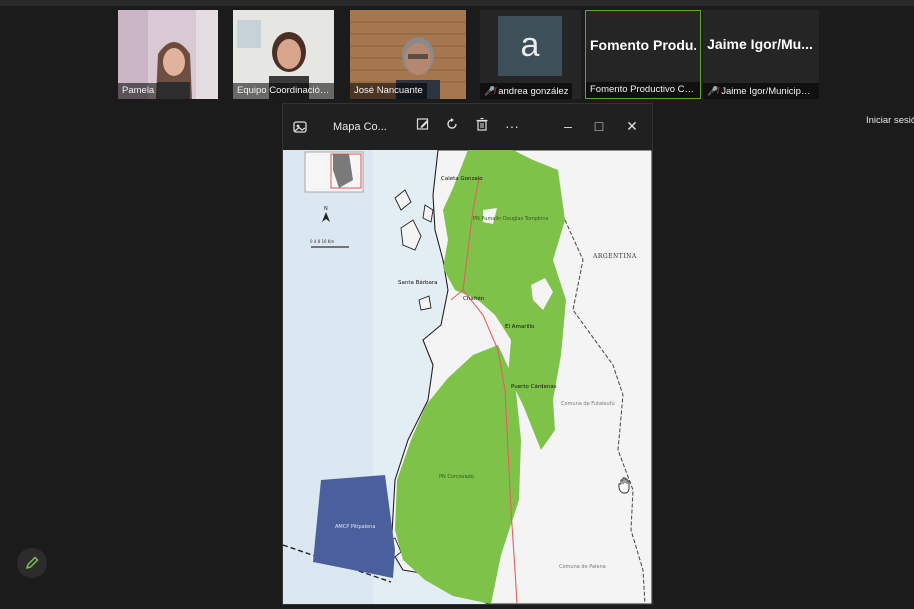  I want to click on map-label-santa-barbara: Santa Bárbara, so click(418, 282).